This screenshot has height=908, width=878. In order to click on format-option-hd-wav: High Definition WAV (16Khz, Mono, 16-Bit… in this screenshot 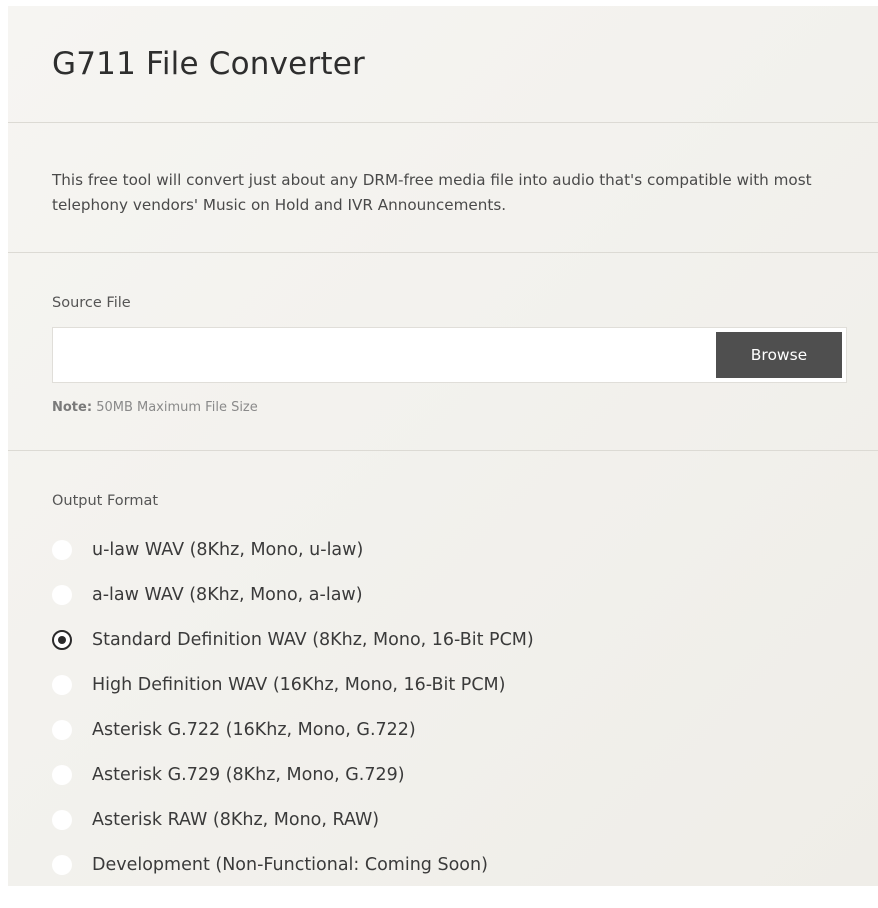, I will do `click(293, 684)`.